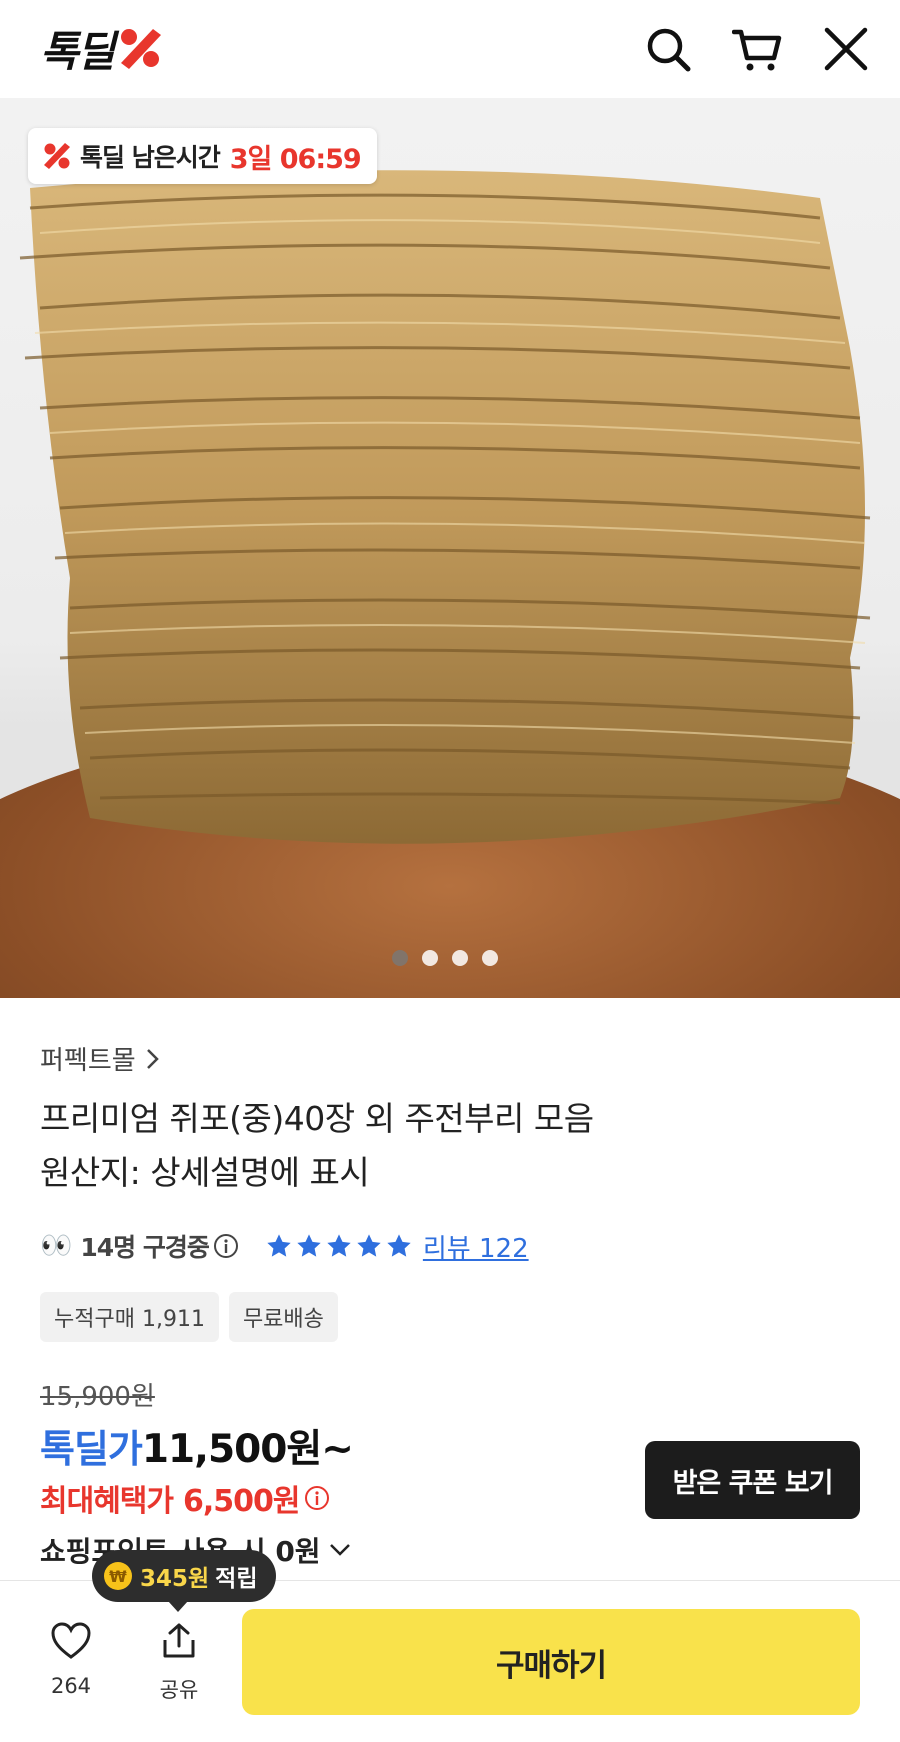 The image size is (900, 1742). I want to click on product-tags: 누적구매 1,911 무료배송, so click(189, 1317).